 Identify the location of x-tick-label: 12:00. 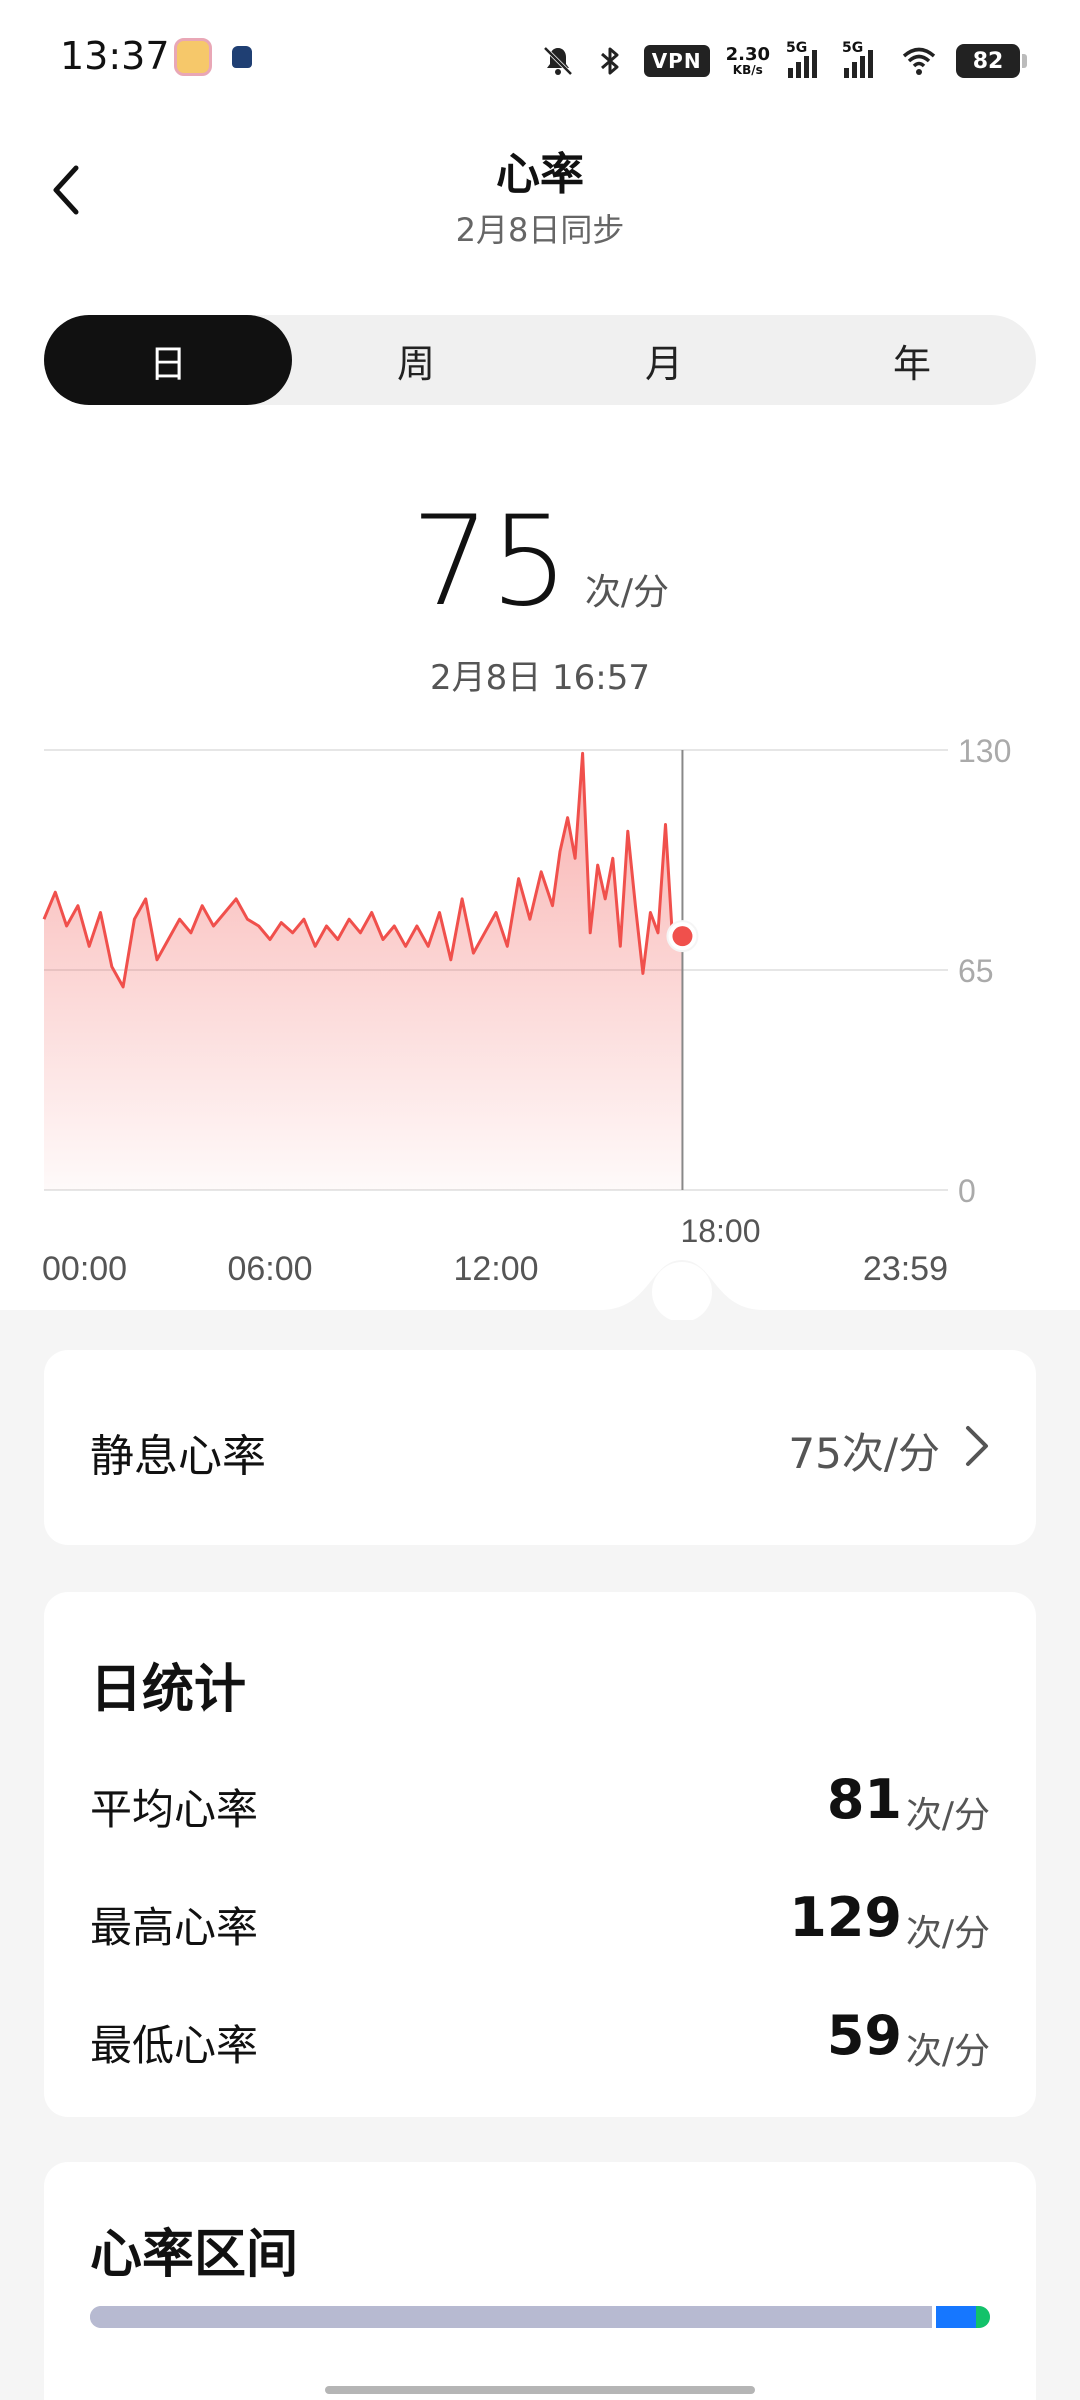
(495, 1269).